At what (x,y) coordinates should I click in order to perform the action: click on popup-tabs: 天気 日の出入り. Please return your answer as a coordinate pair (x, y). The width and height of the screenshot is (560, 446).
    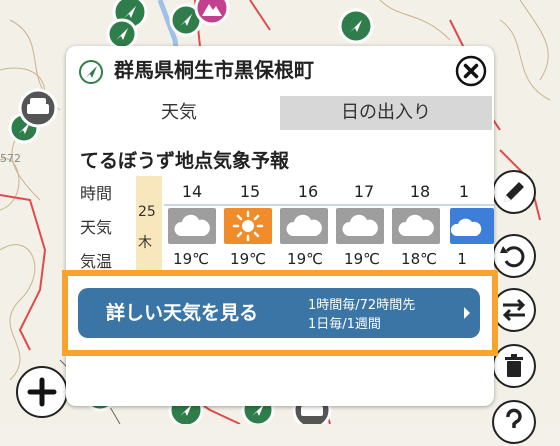
    Looking at the image, I should click on (285, 113).